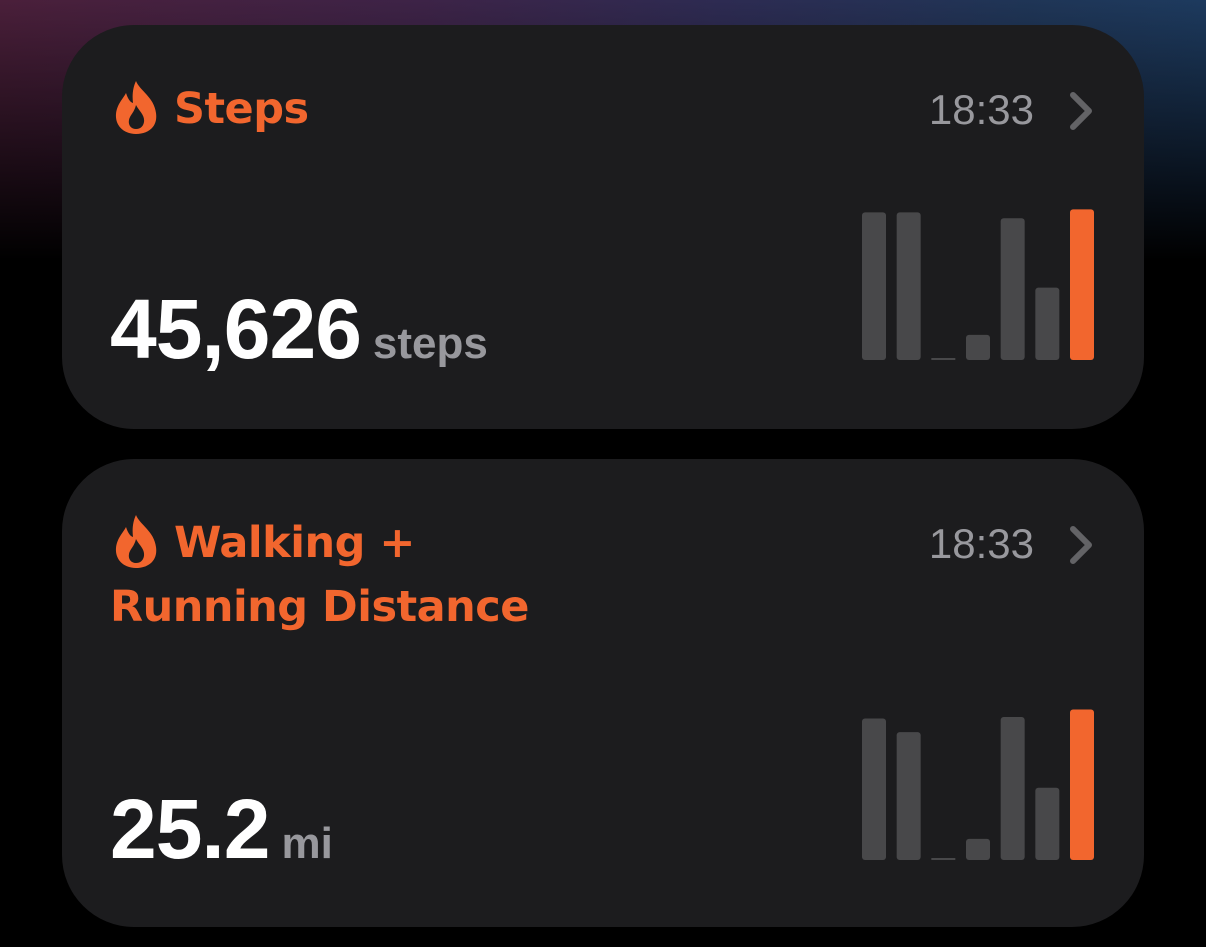 Image resolution: width=1206 pixels, height=947 pixels. What do you see at coordinates (978, 284) in the screenshot?
I see `steps-bar-chart` at bounding box center [978, 284].